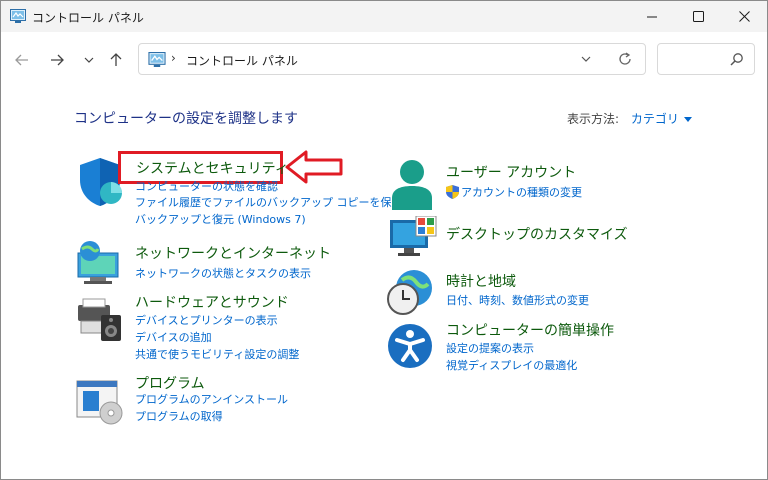 This screenshot has width=768, height=480. I want to click on red-arrow-icon, so click(314, 167).